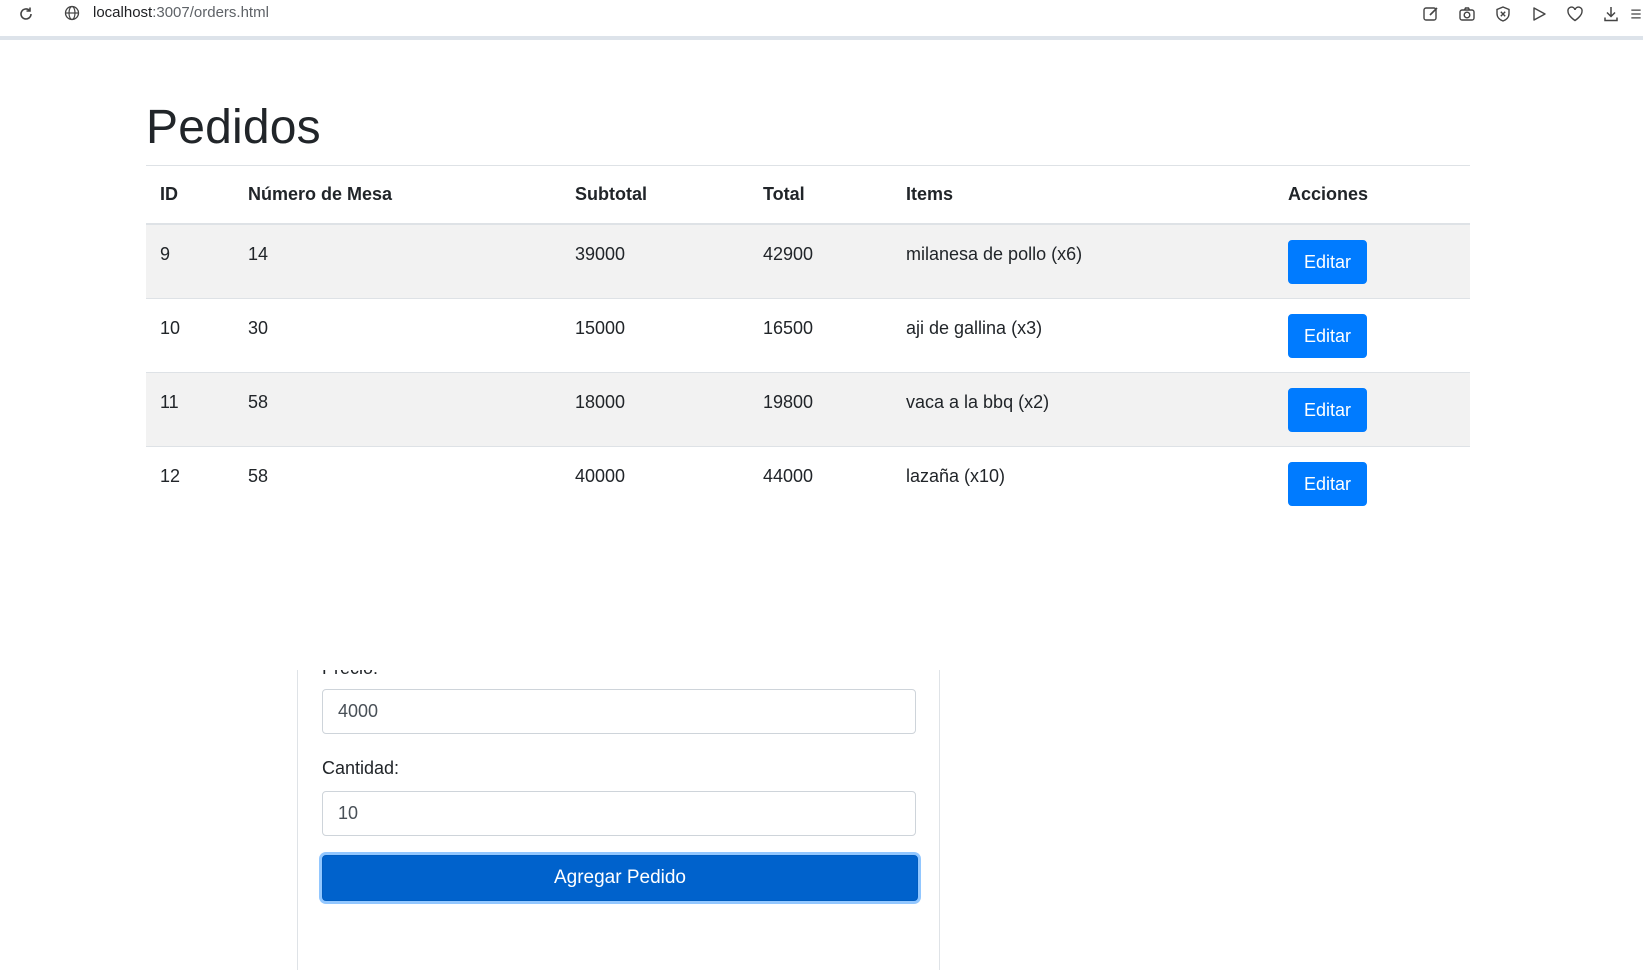 The image size is (1643, 970). Describe the element at coordinates (600, 475) in the screenshot. I see `cell-subtotal: 40000` at that location.